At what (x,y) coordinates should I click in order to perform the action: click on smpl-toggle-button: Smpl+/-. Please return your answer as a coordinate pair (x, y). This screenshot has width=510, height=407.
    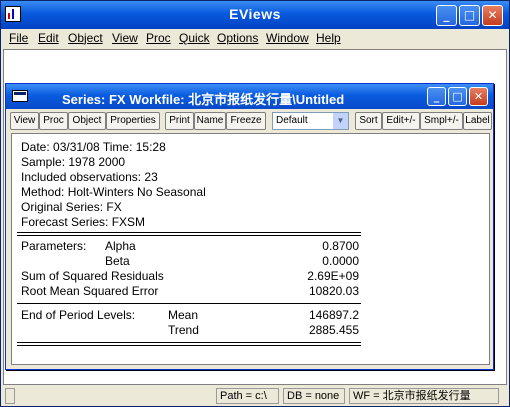
    Looking at the image, I should click on (441, 121).